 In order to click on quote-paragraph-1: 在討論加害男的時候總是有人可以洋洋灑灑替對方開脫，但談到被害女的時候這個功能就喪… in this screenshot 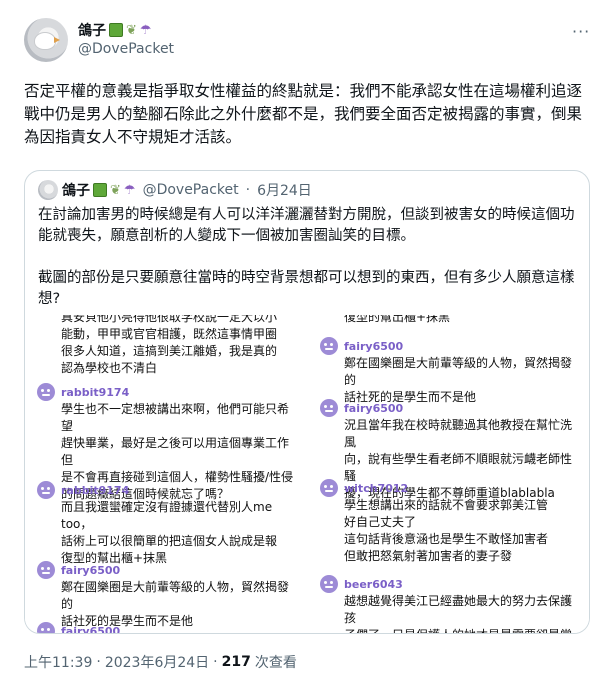, I will do `click(306, 225)`.